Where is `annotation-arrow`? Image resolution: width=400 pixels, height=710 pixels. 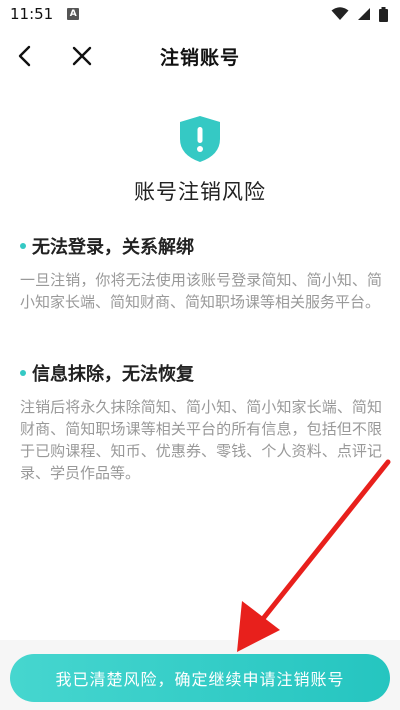 annotation-arrow is located at coordinates (314, 555).